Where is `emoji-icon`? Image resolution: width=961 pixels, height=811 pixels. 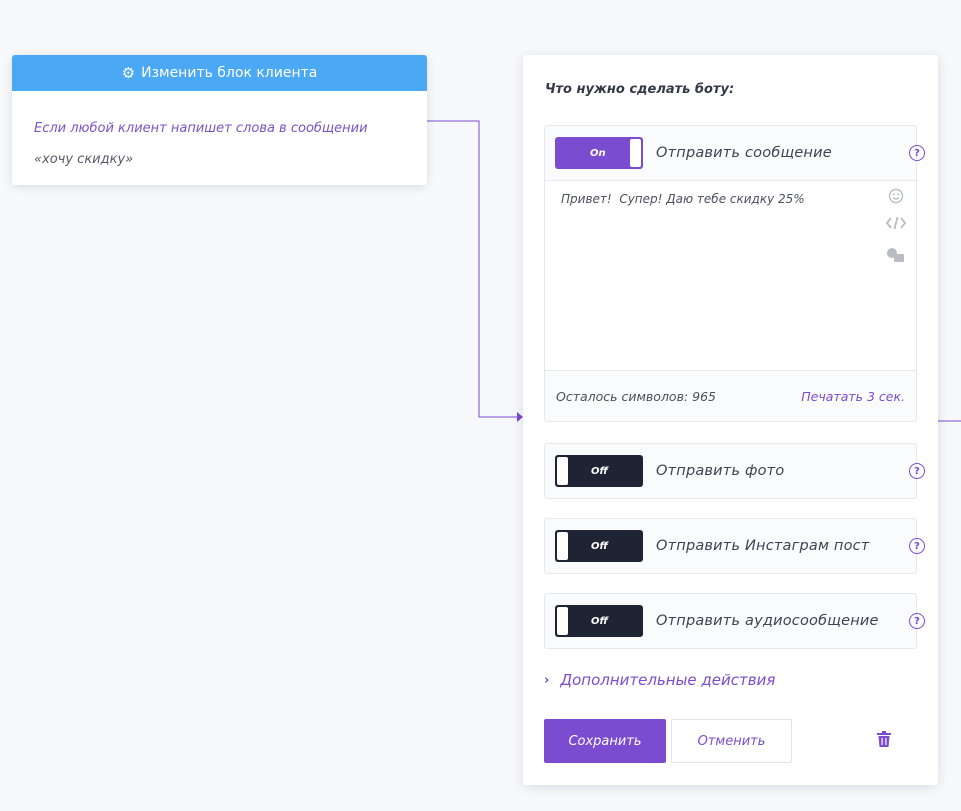 emoji-icon is located at coordinates (896, 198).